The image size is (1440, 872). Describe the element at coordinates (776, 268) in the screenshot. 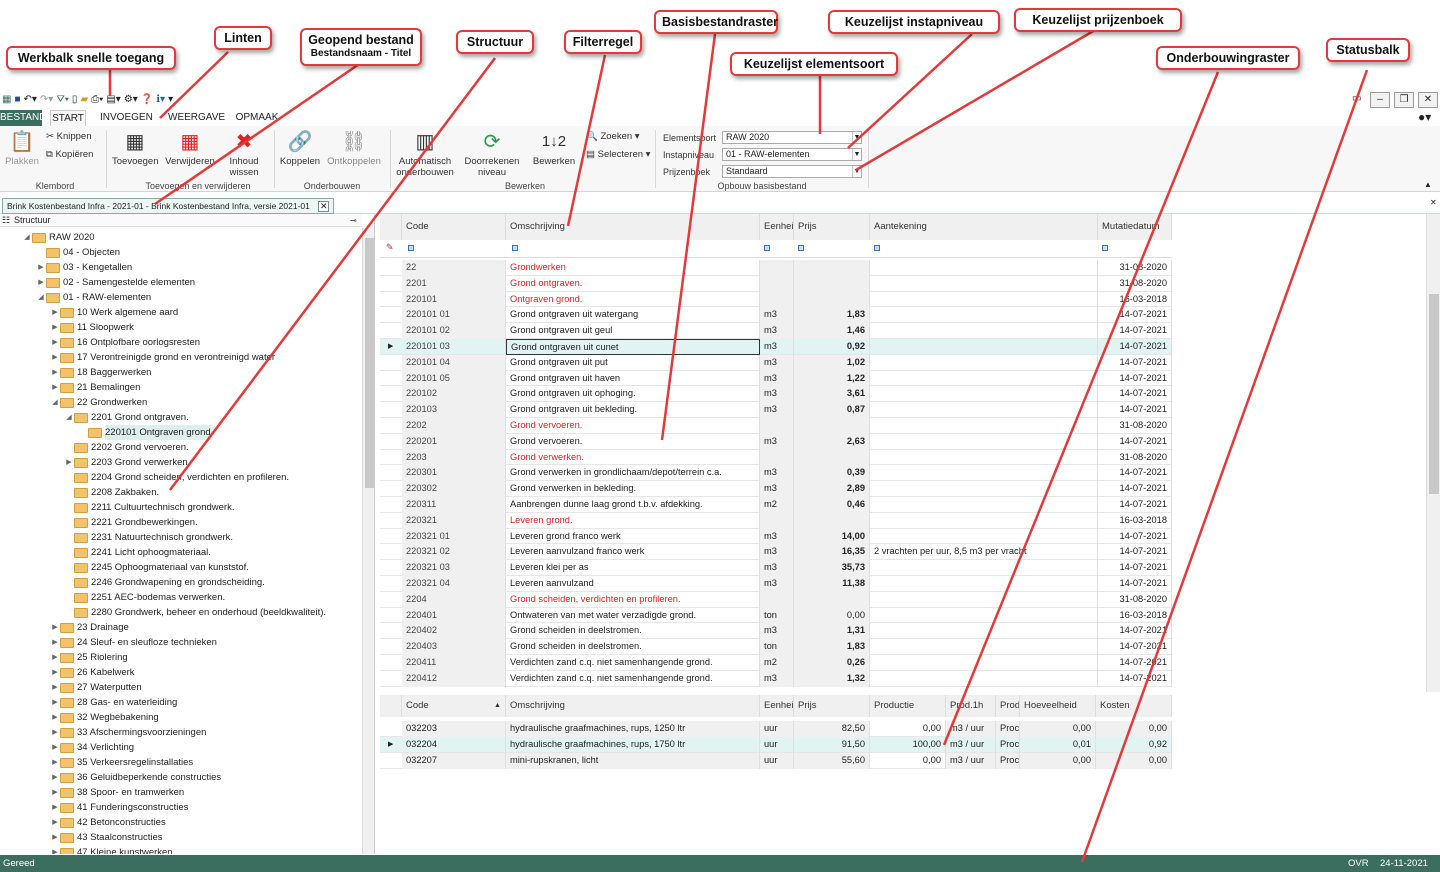

I see `table-row: 22 Grondwerken 31-08-2020` at that location.